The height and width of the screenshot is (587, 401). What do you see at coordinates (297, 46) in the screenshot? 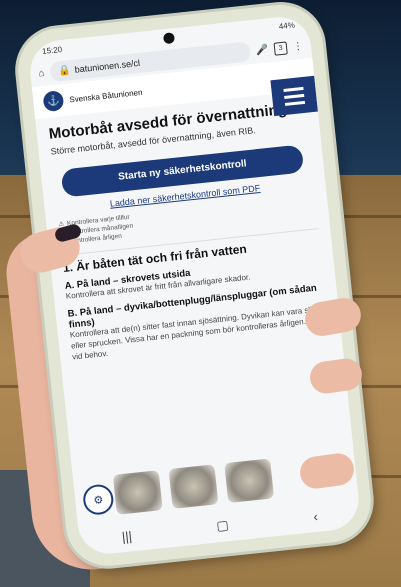
I see `more-icon: ⋮` at bounding box center [297, 46].